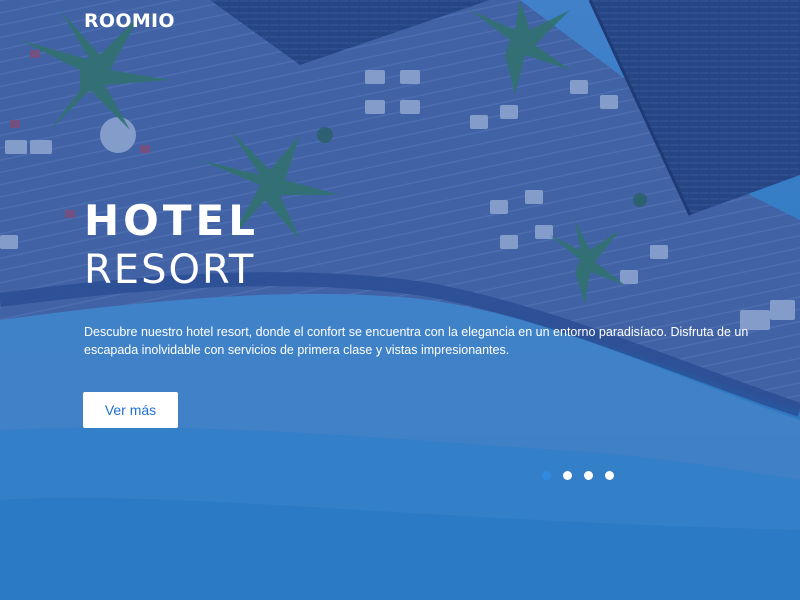 This screenshot has height=600, width=800. I want to click on hero-title-line1: HOTEL, so click(171, 220).